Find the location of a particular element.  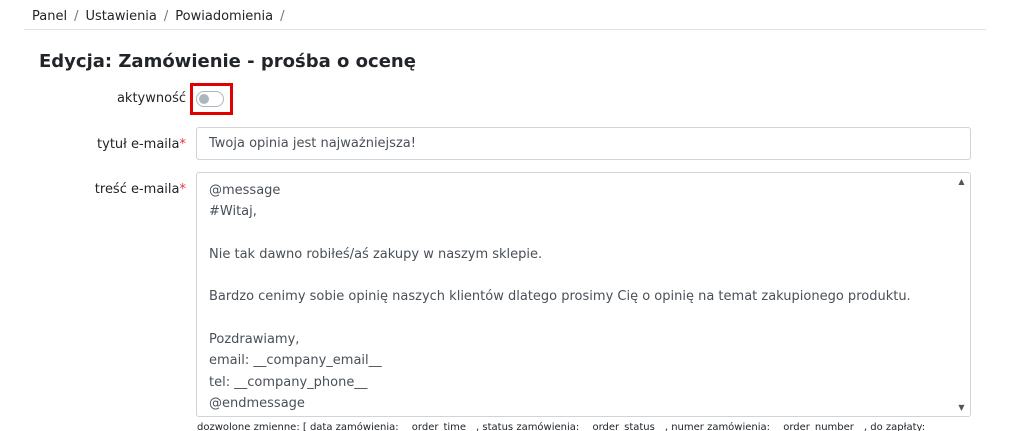

body-line: @endmessage is located at coordinates (257, 403).